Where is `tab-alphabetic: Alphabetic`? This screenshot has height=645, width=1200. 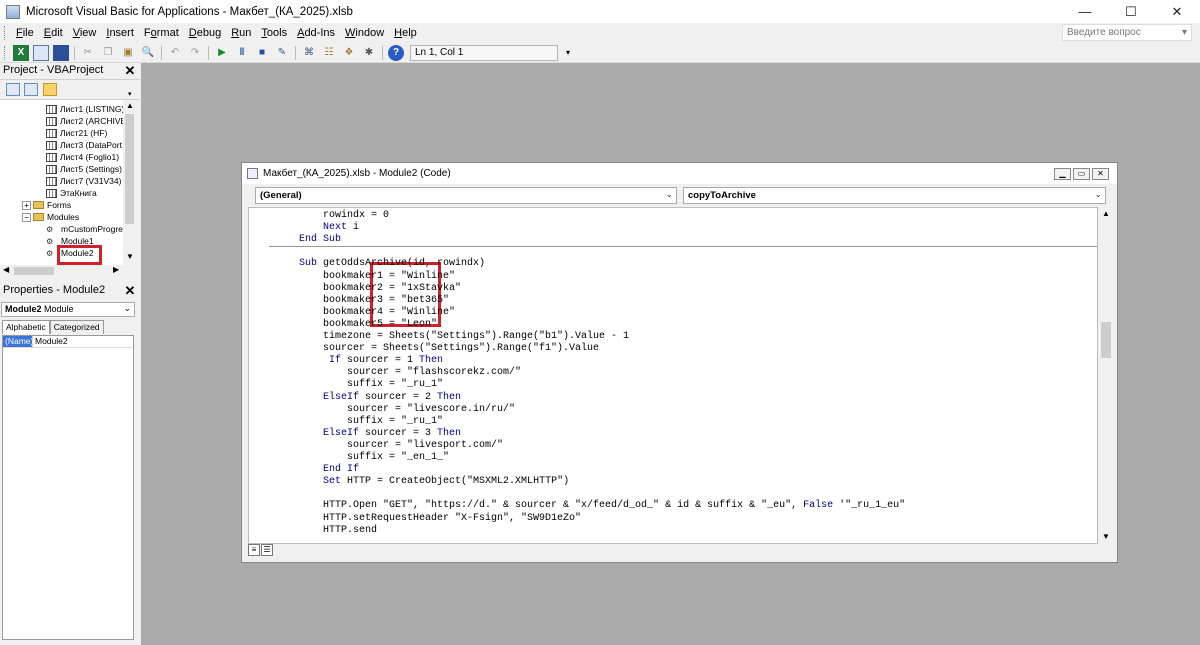 tab-alphabetic: Alphabetic is located at coordinates (26, 327).